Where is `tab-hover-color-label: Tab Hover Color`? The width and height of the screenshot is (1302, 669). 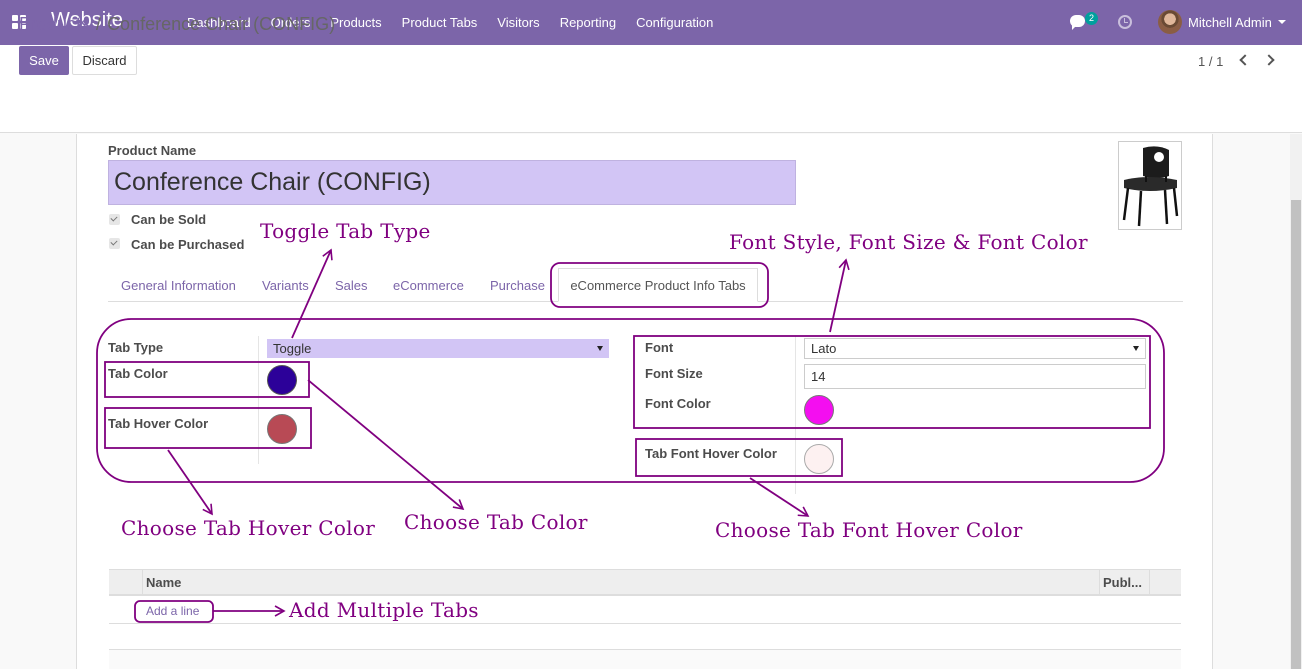 tab-hover-color-label: Tab Hover Color is located at coordinates (158, 423).